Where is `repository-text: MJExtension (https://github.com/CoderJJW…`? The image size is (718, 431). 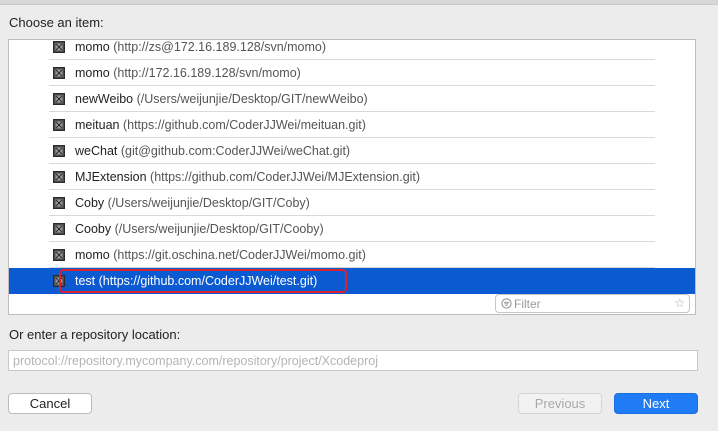 repository-text: MJExtension (https://github.com/CoderJJW… is located at coordinates (247, 177).